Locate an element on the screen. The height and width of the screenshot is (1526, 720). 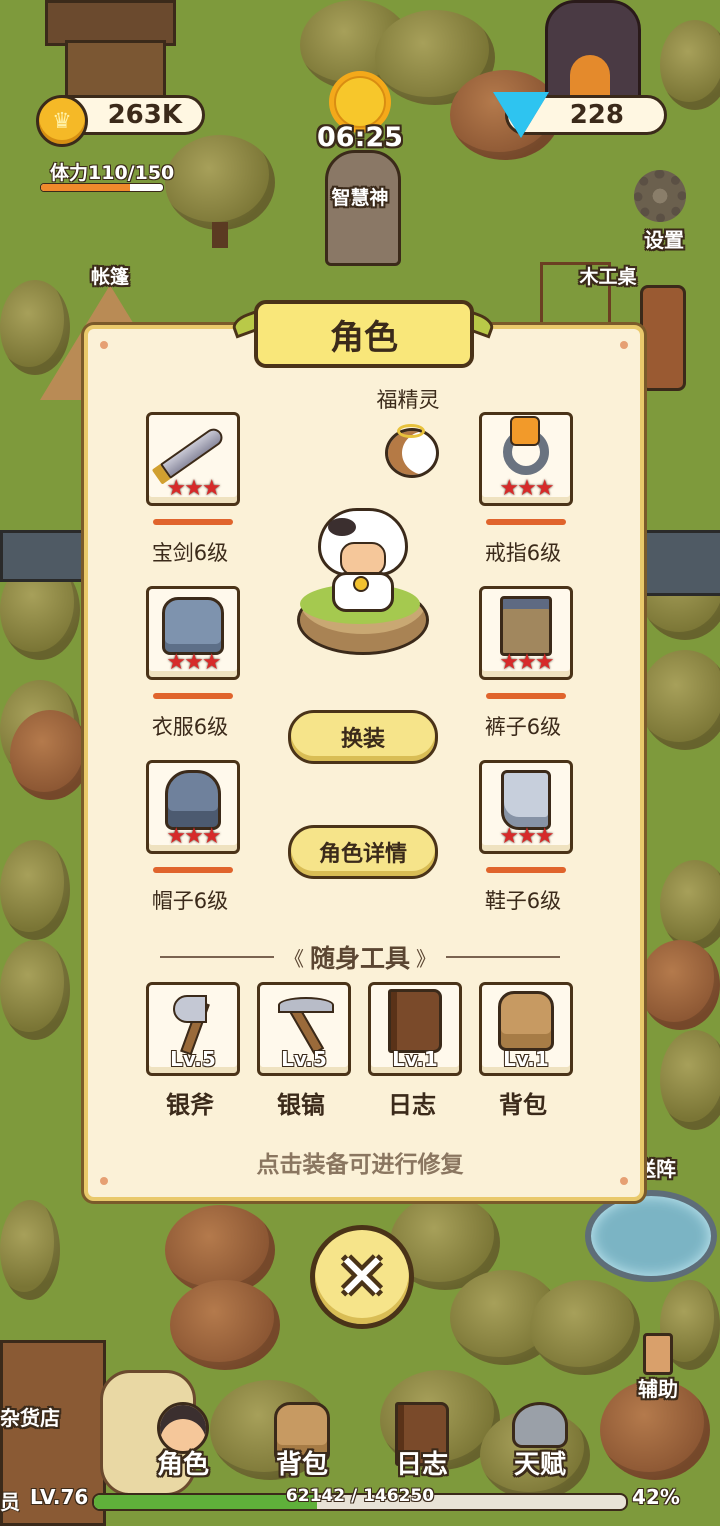
nav-label: 背包 is located at coordinates (301, 1465).